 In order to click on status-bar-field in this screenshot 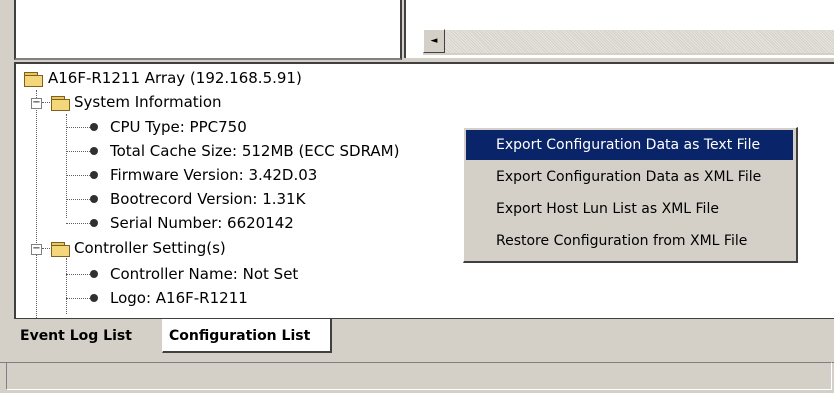, I will do `click(419, 376)`.